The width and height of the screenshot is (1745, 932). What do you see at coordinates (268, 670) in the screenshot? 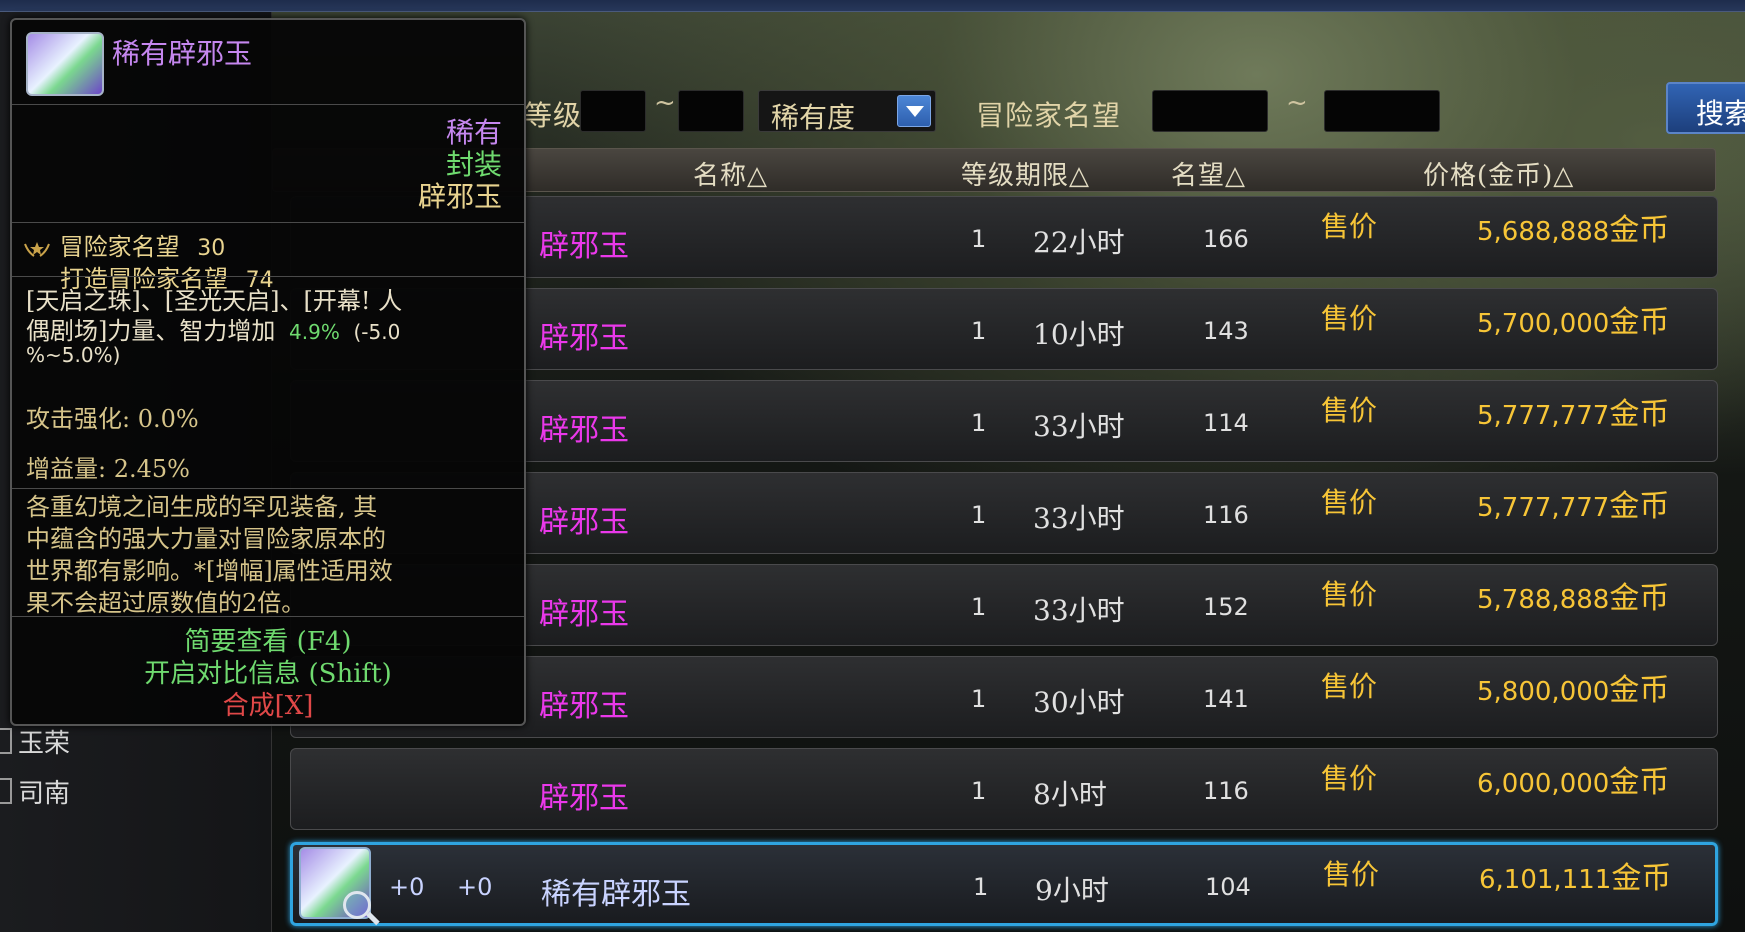
I see `tooltip-actions-section: 简要查看 (F4) 开启对比信息 (Shift) 合成[X]` at bounding box center [268, 670].